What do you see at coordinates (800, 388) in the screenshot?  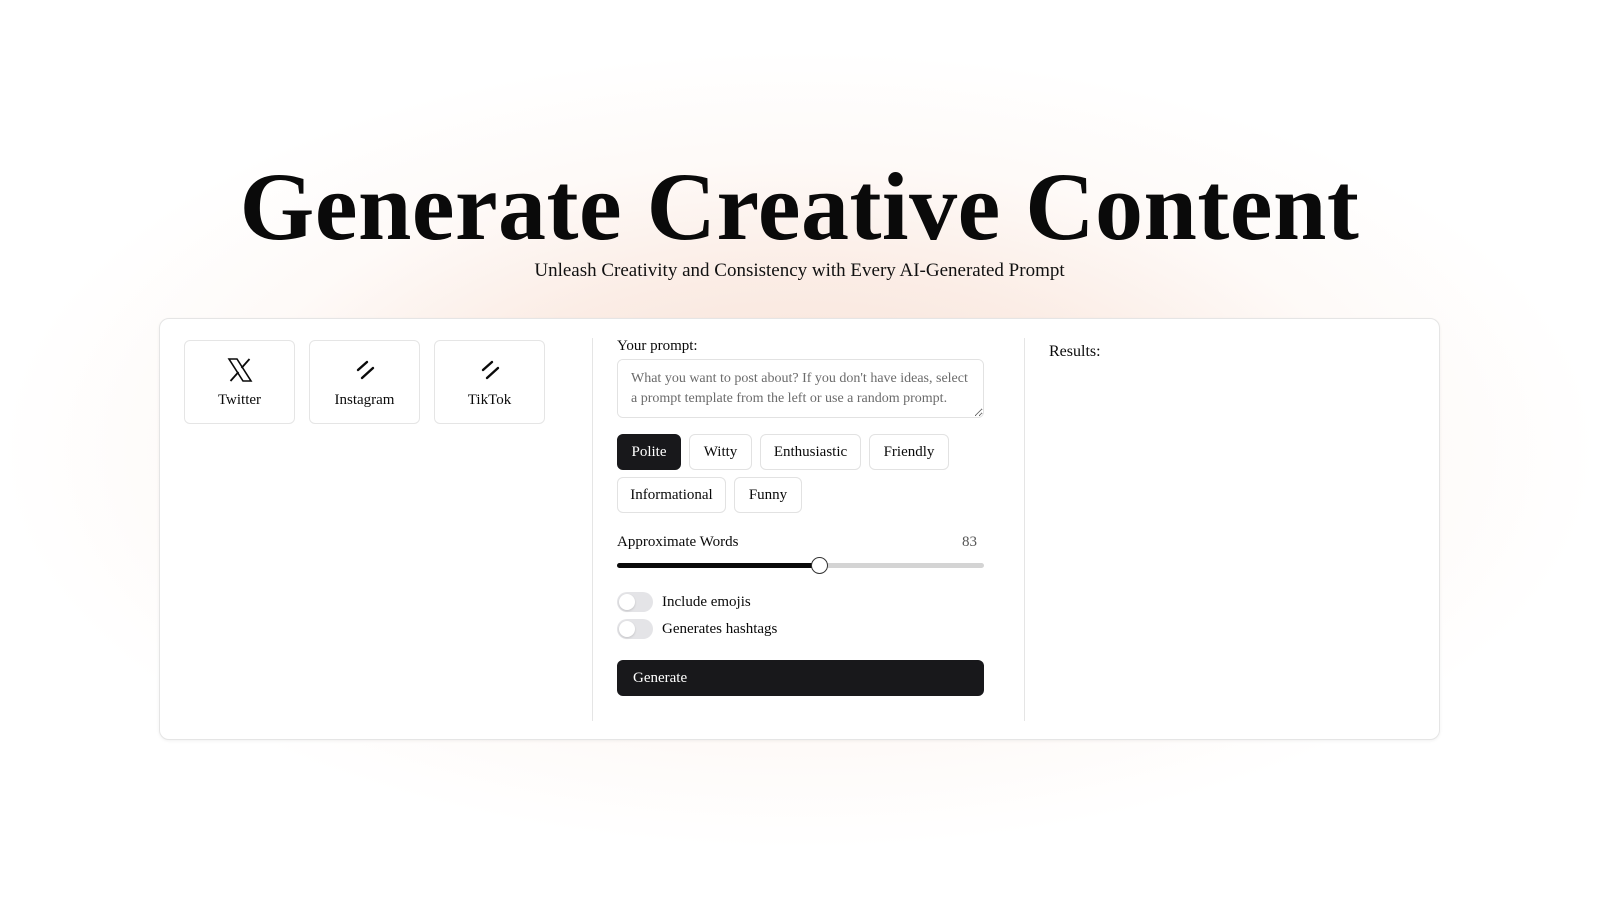 I see `prompt-input` at bounding box center [800, 388].